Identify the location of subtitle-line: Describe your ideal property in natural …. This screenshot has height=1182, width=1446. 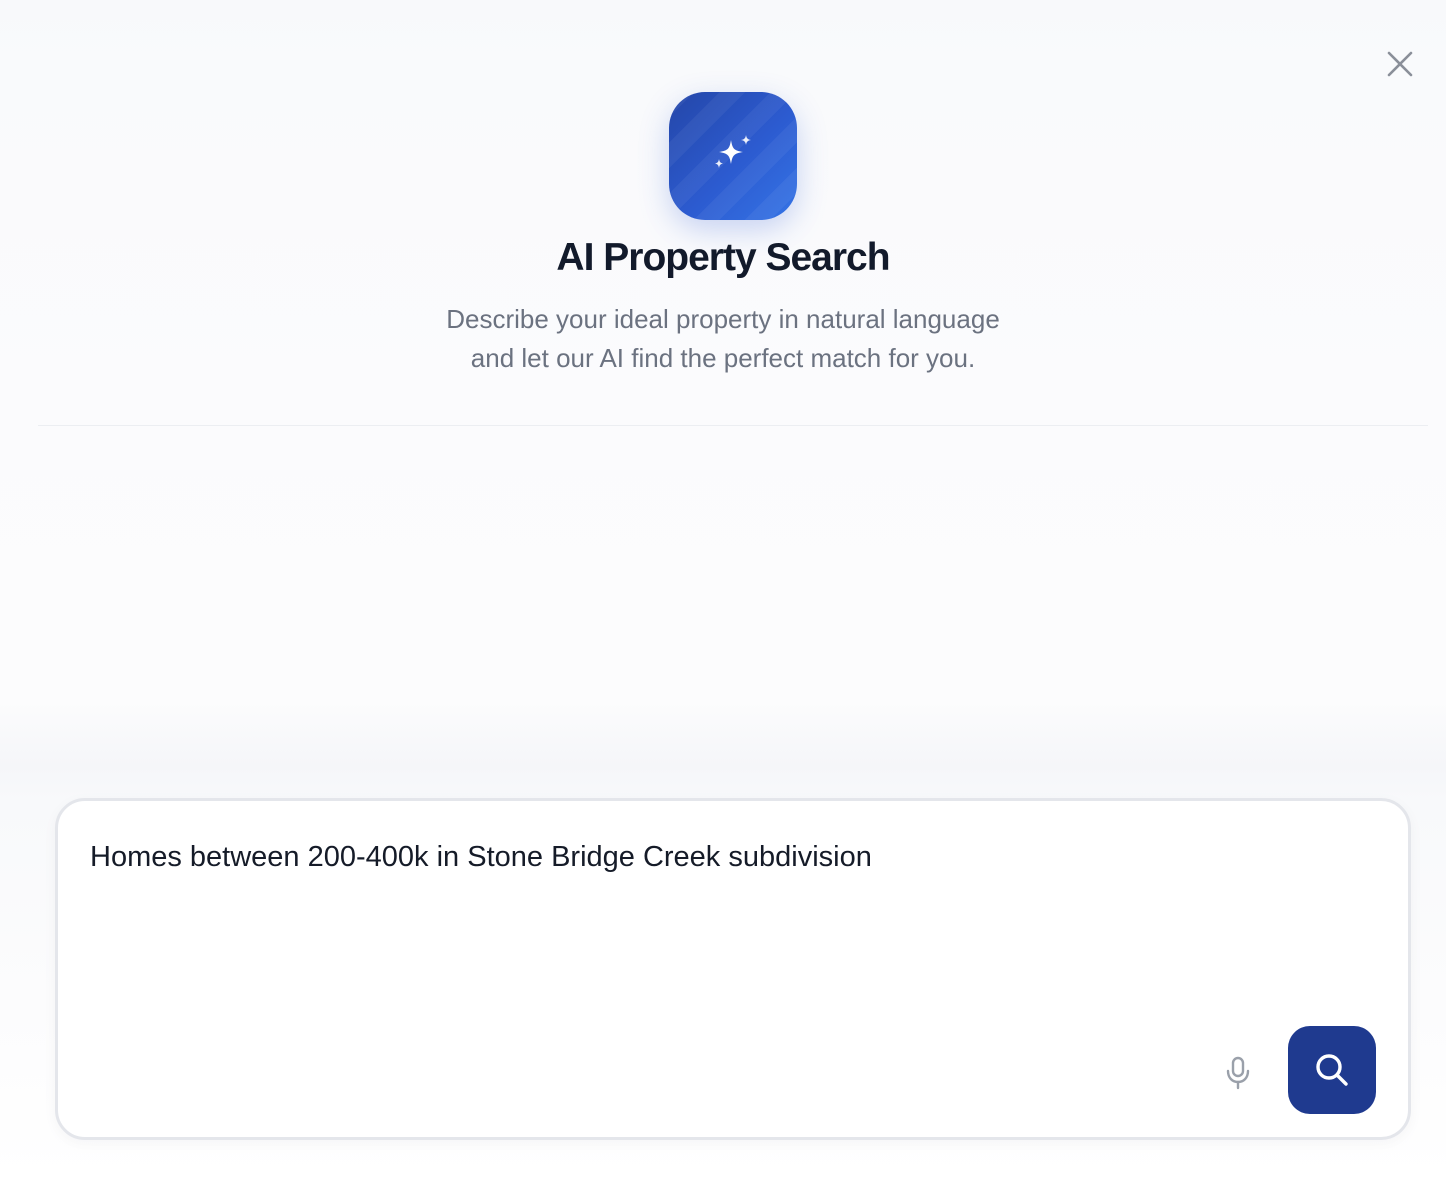
(723, 319).